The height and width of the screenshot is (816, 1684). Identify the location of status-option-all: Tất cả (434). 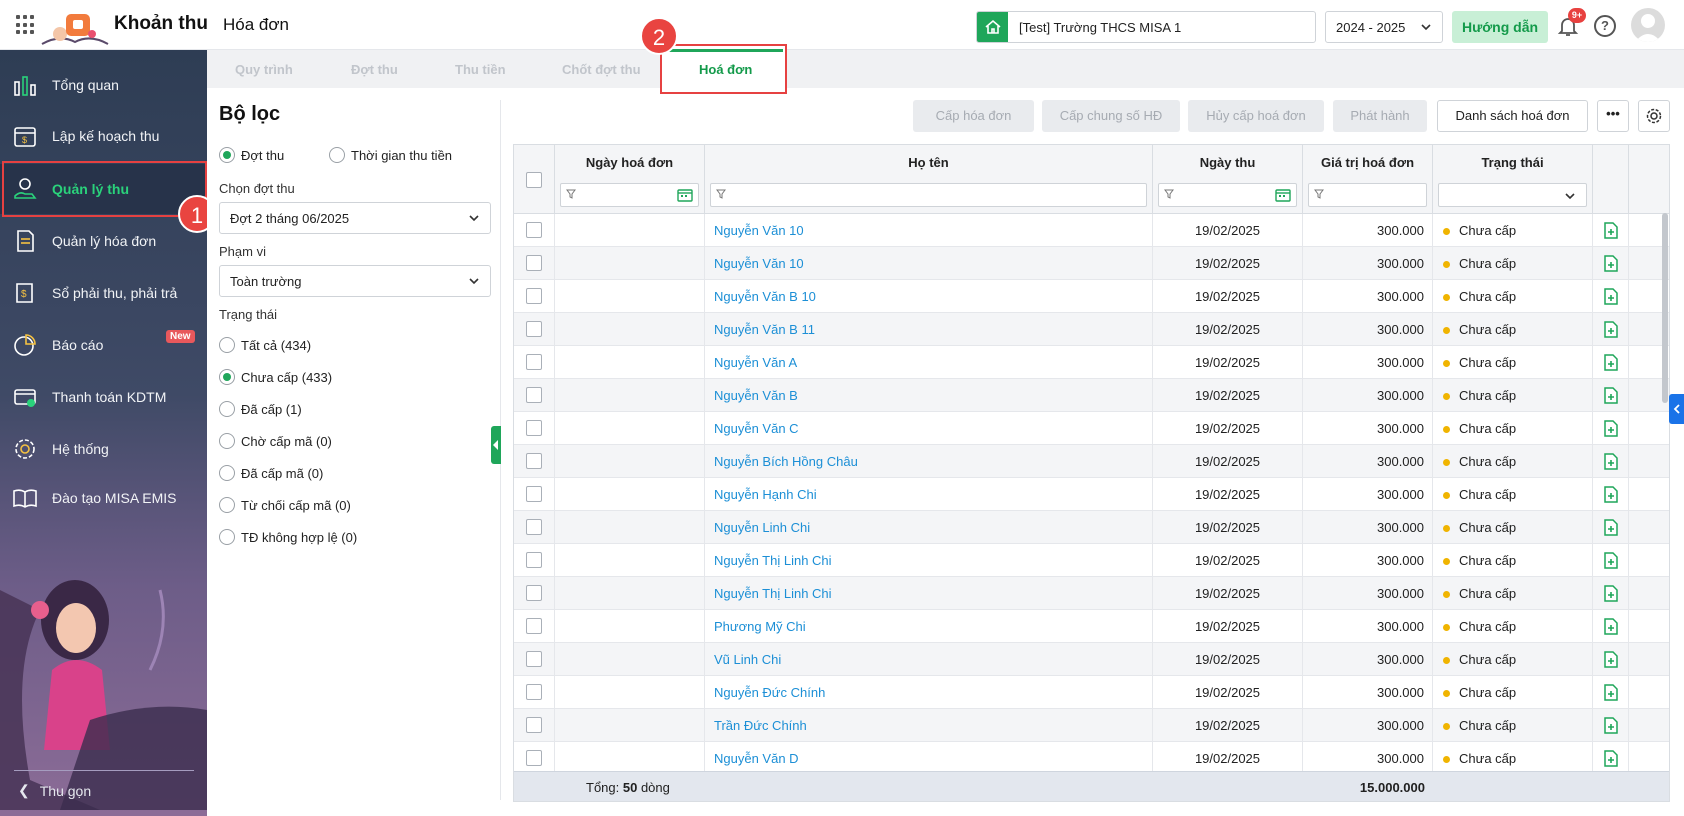
(265, 345).